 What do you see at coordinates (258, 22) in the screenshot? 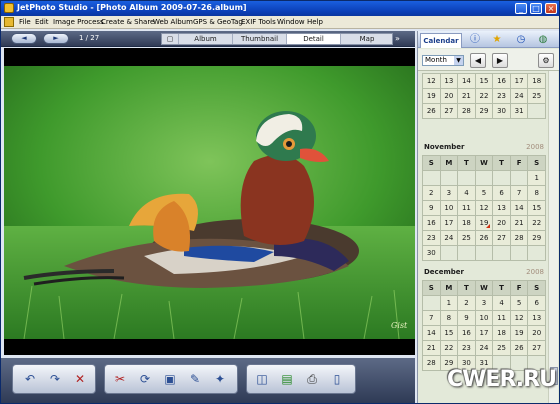
I see `menu-exif-tools: EXIF Tools` at bounding box center [258, 22].